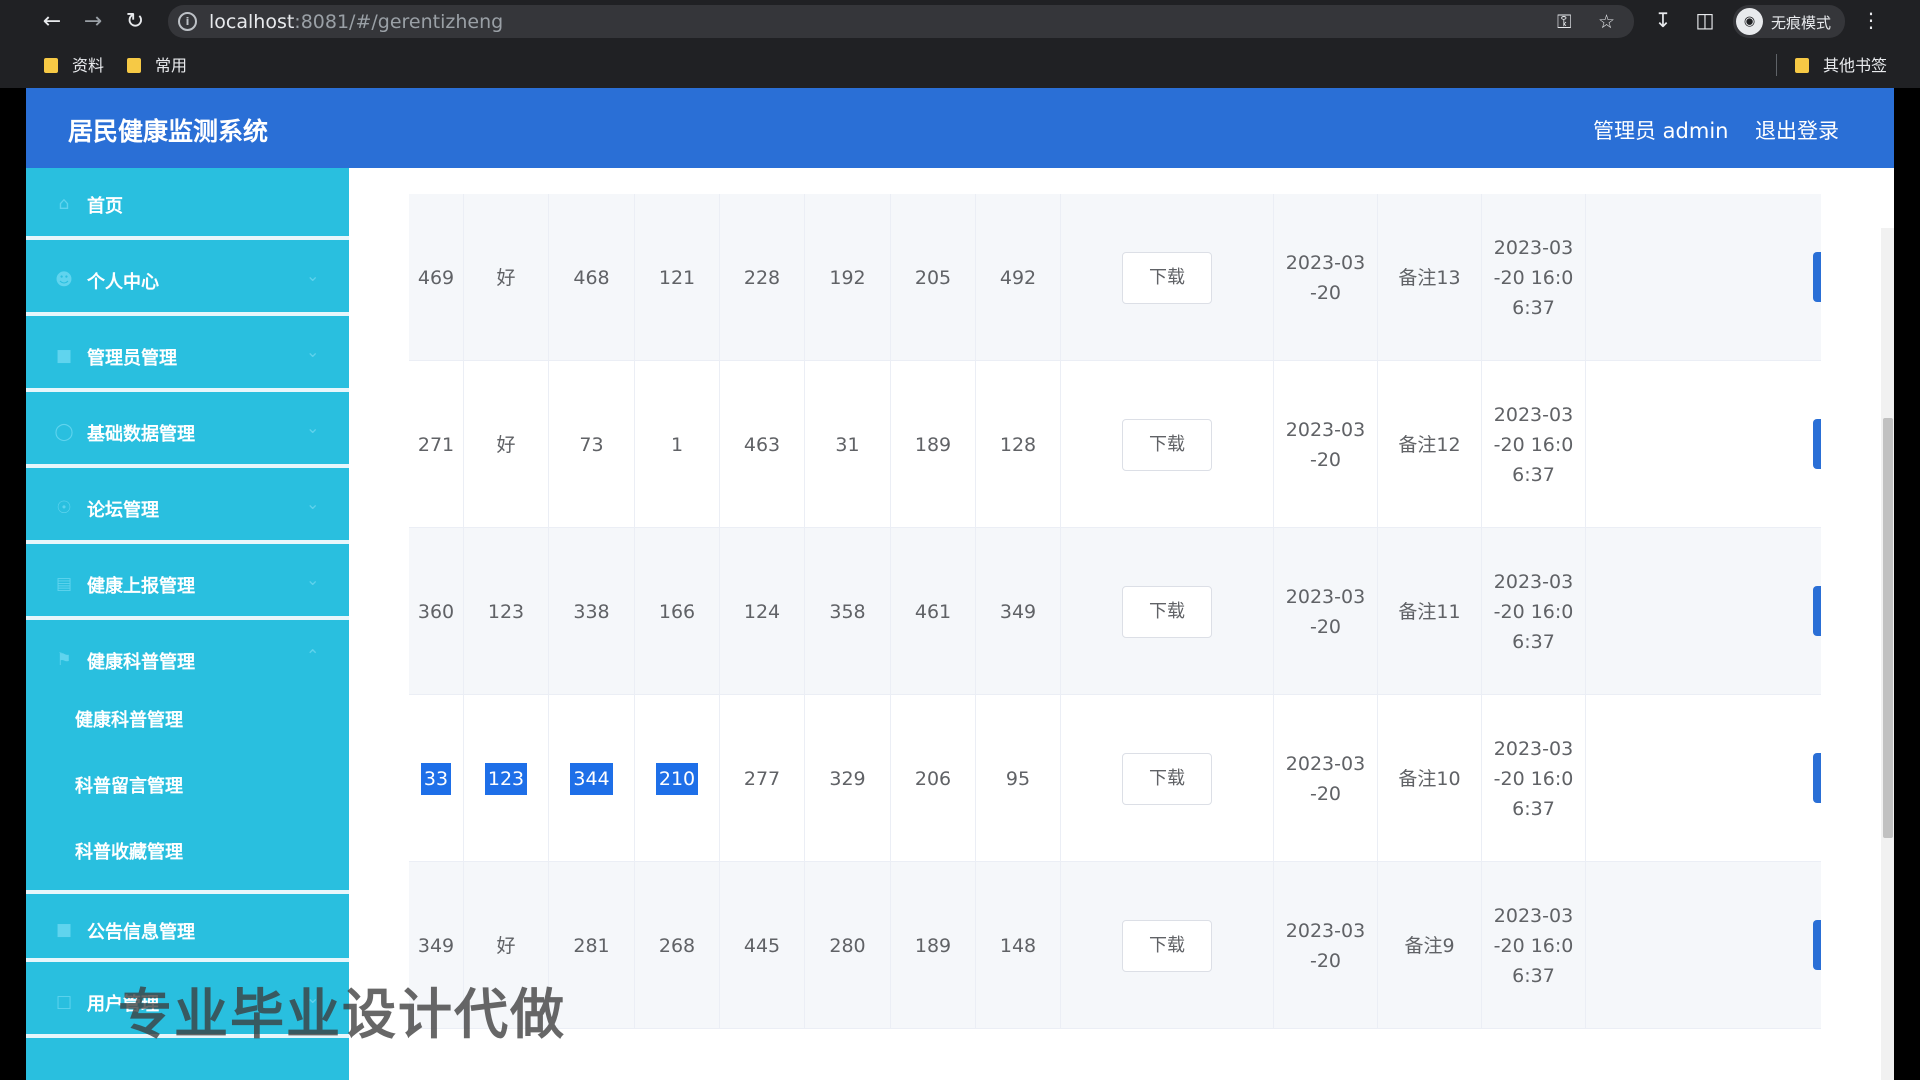 This screenshot has width=1920, height=1080. I want to click on table-cell: 461, so click(933, 611).